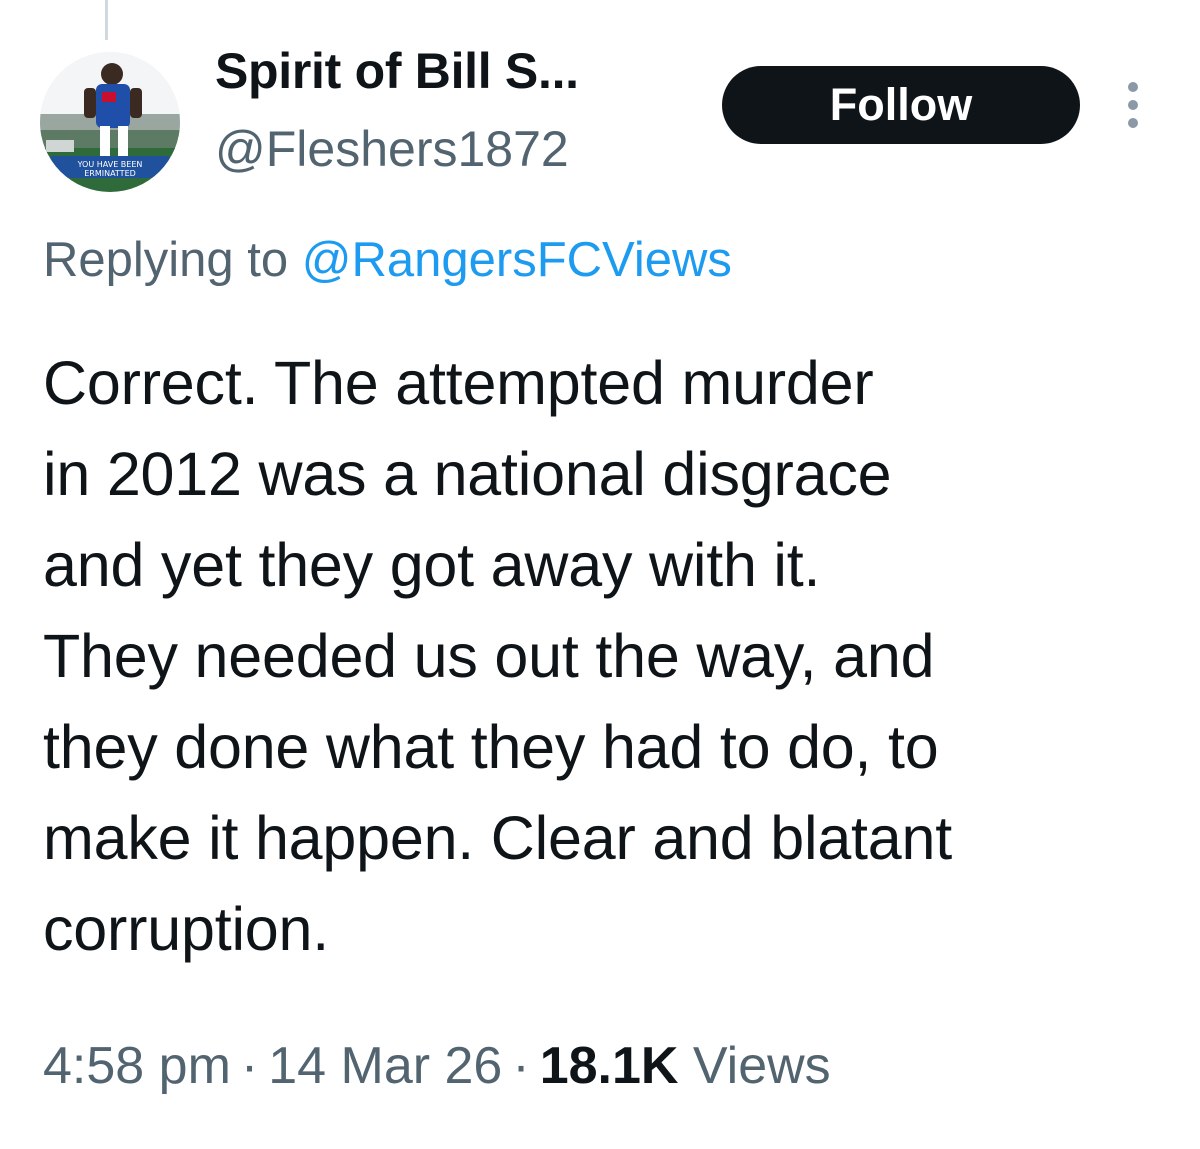 The image size is (1200, 1149). What do you see at coordinates (106, 20) in the screenshot?
I see `thread-connector-line` at bounding box center [106, 20].